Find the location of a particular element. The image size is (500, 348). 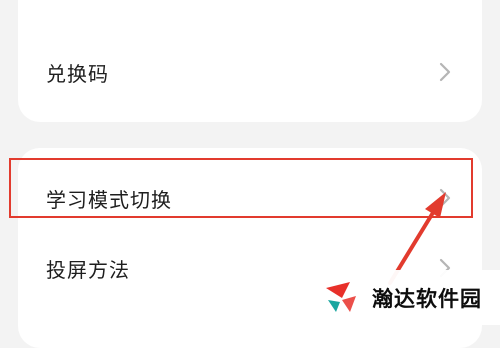

settings-row-study-mode-switch: 学习模式切换 is located at coordinates (250, 198).